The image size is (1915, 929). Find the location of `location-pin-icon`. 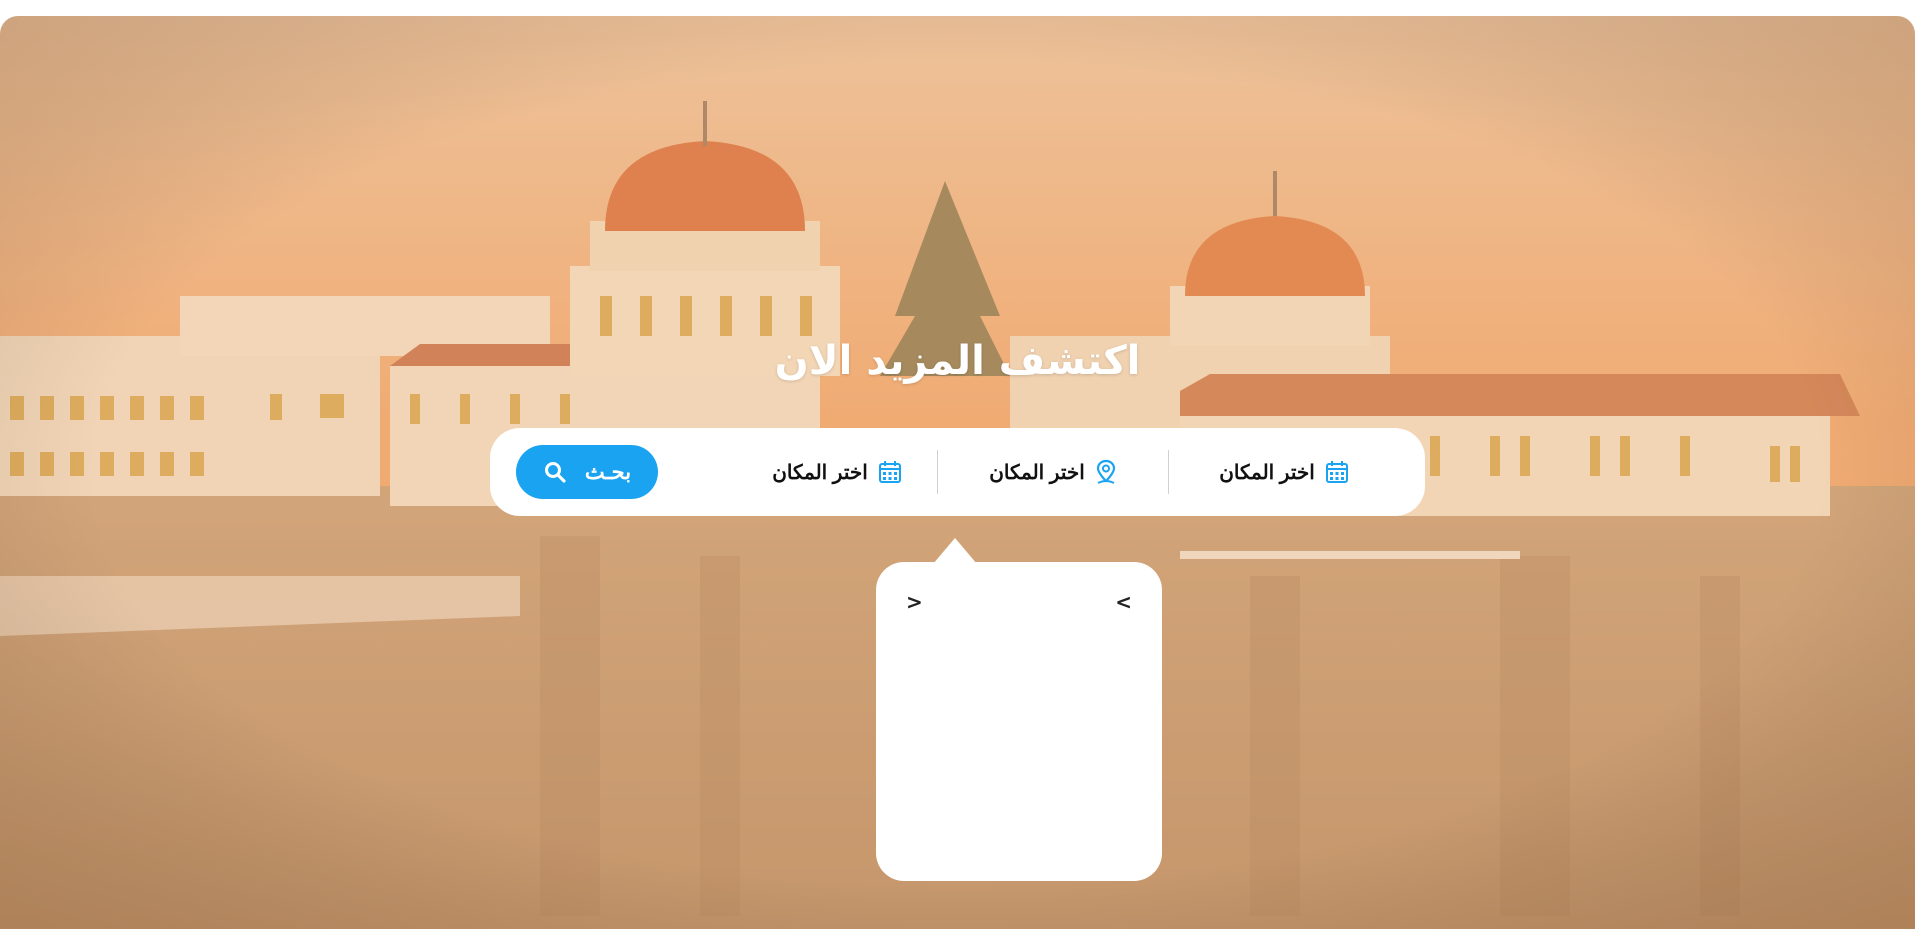

location-pin-icon is located at coordinates (1106, 472).